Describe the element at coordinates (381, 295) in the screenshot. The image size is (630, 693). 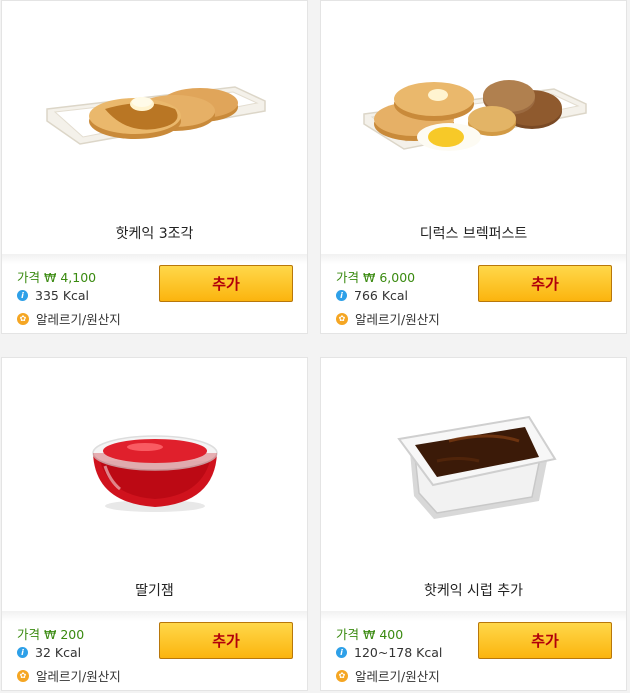
I see `kcal-value: 766 Kcal` at that location.